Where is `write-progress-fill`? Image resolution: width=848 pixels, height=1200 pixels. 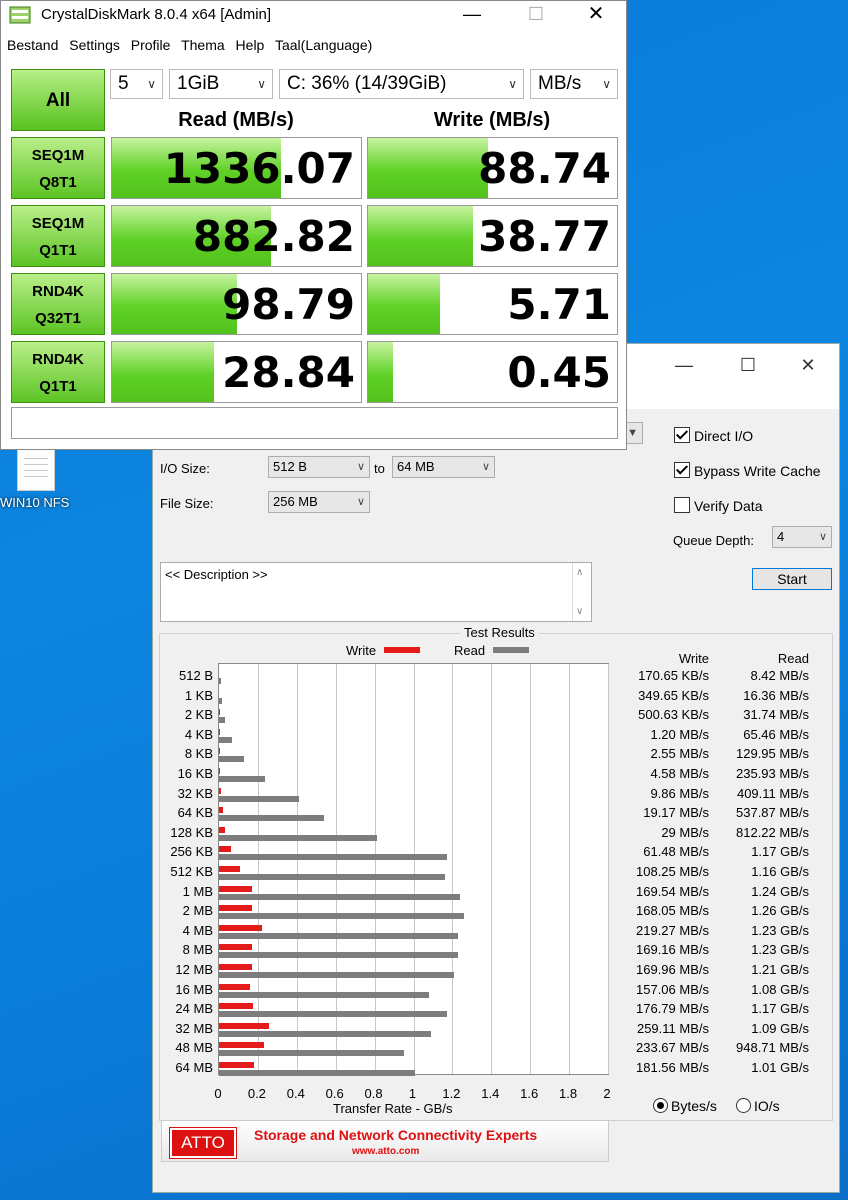
write-progress-fill is located at coordinates (404, 304).